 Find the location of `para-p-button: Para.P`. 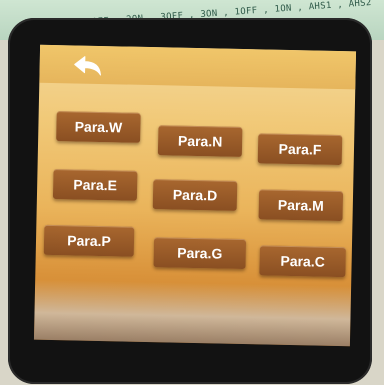

para-p-button: Para.P is located at coordinates (89, 240).